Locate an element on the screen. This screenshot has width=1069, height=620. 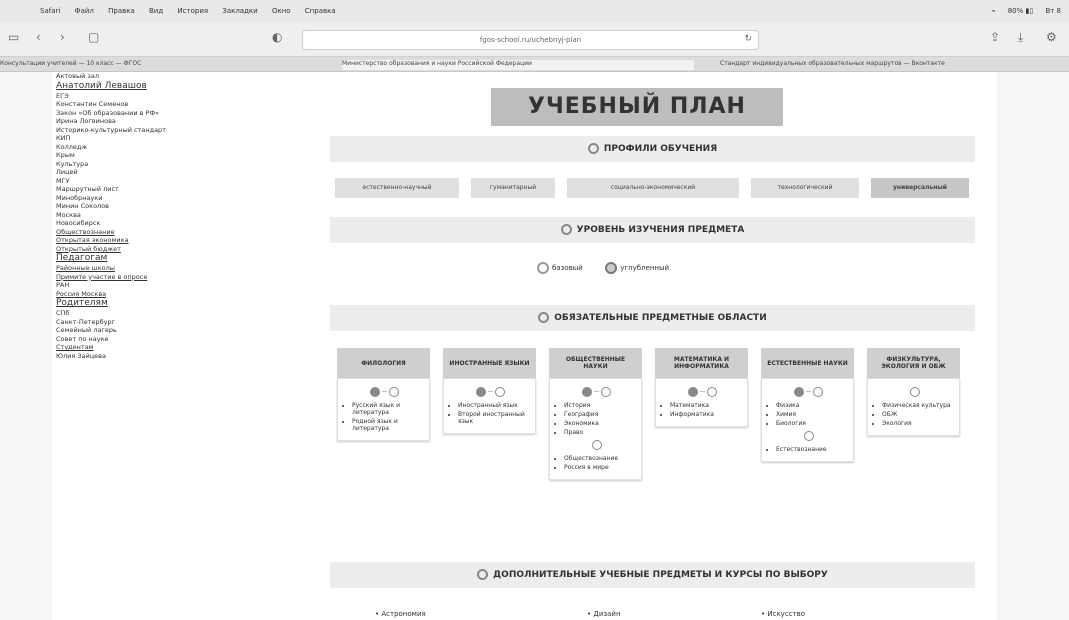
sidebar-tag-link: Колледж is located at coordinates (174, 147).